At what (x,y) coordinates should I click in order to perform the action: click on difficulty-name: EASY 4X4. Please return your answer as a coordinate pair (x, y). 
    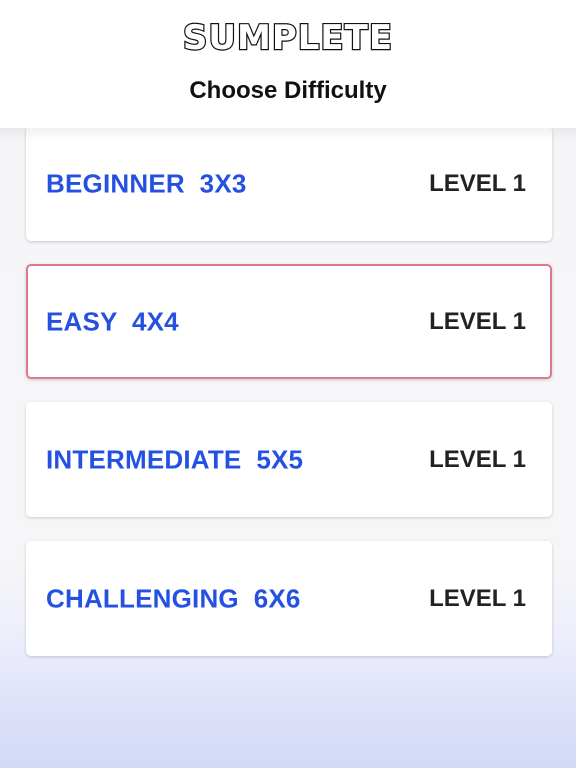
    Looking at the image, I should click on (112, 321).